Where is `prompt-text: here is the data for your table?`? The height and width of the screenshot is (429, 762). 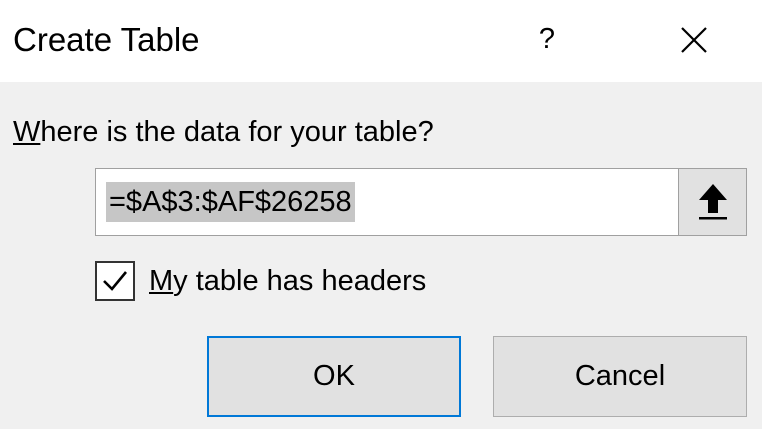
prompt-text: here is the data for your table? is located at coordinates (237, 132).